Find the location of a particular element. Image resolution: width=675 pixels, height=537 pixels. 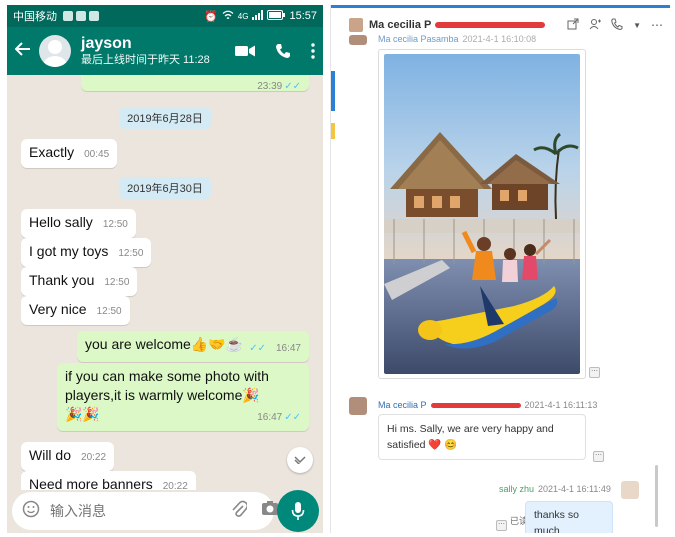

contact-info: jayson 最后上线时间于昨天 11:28 is located at coordinates (145, 51).